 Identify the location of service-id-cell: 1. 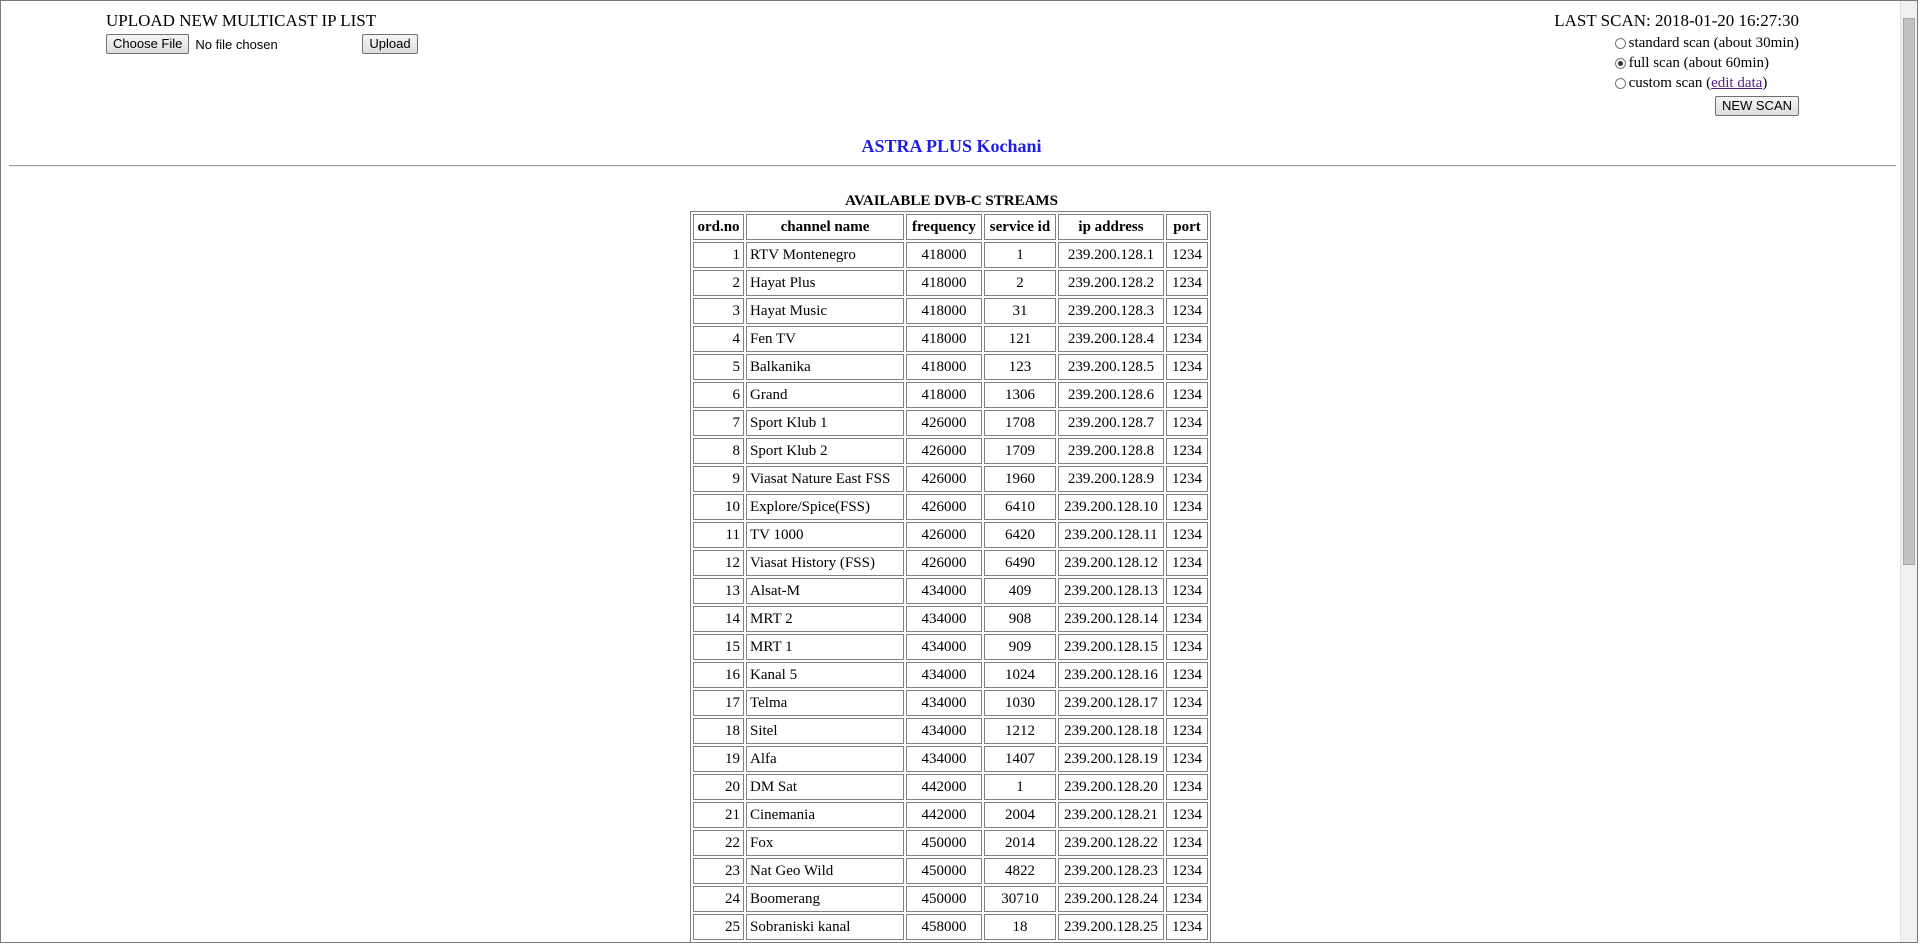
(1020, 255).